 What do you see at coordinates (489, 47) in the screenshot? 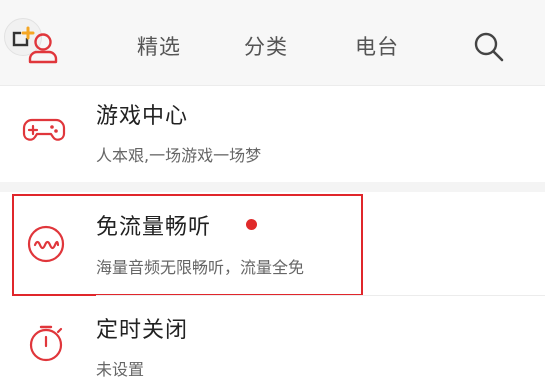
I see `search-icon` at bounding box center [489, 47].